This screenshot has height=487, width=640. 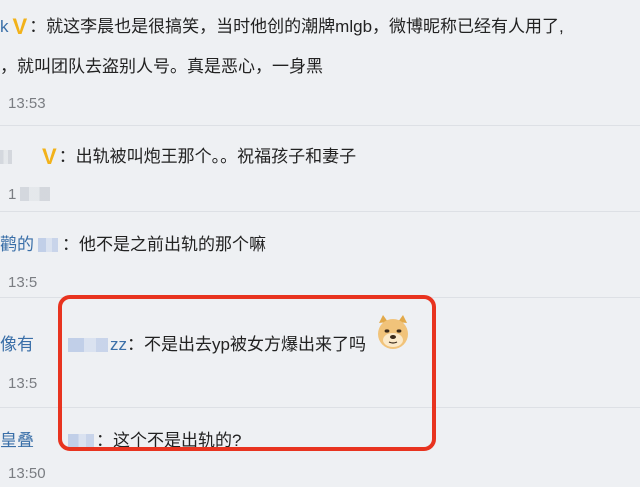 I want to click on blurred-region, so click(x=35, y=194).